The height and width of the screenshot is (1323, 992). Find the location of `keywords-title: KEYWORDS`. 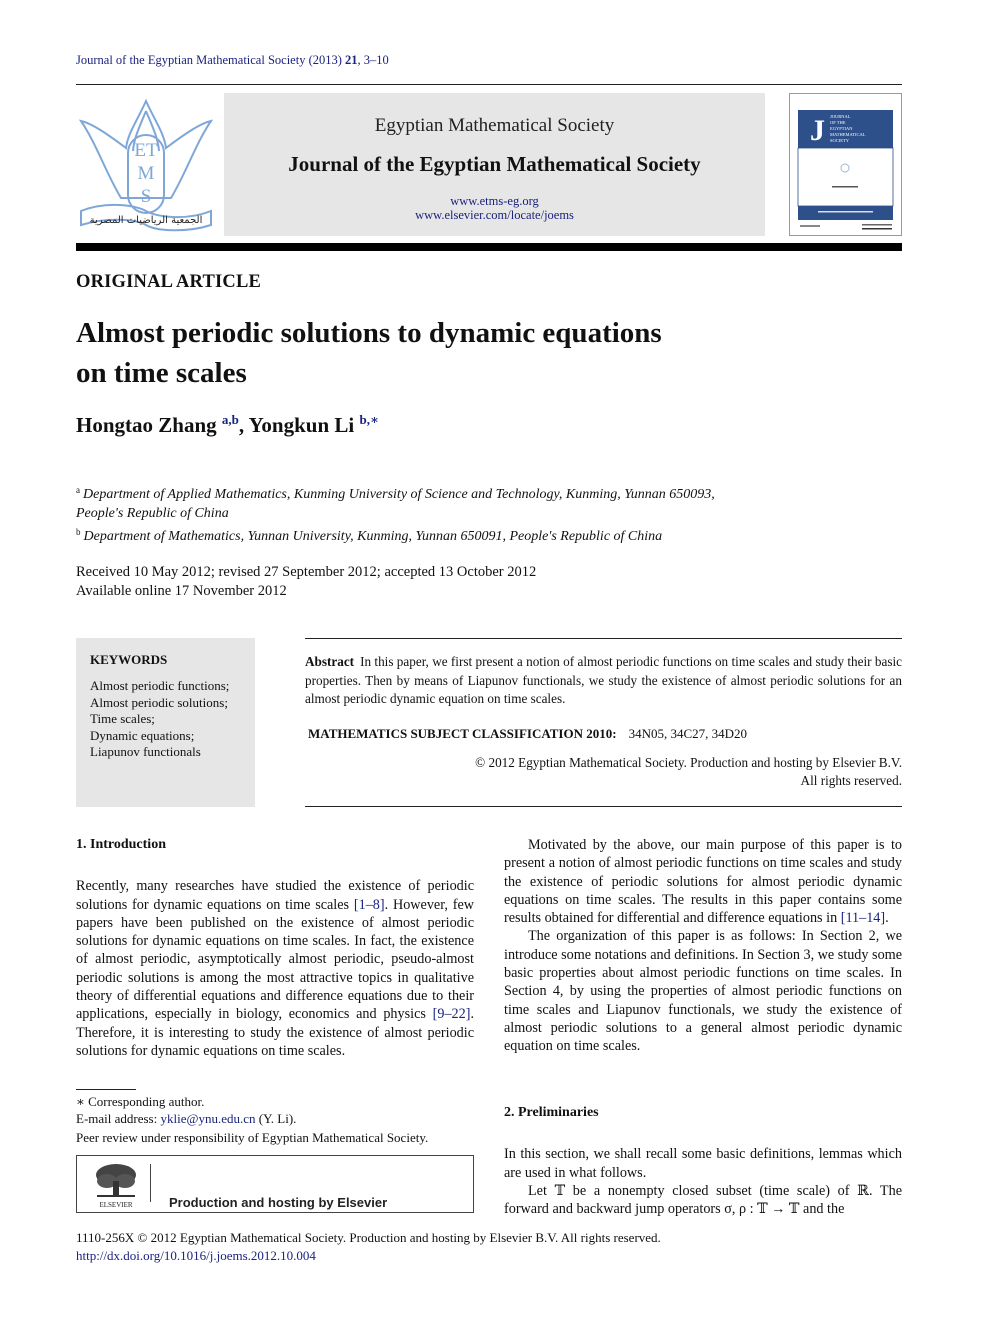

keywords-title: KEYWORDS is located at coordinates (129, 659).